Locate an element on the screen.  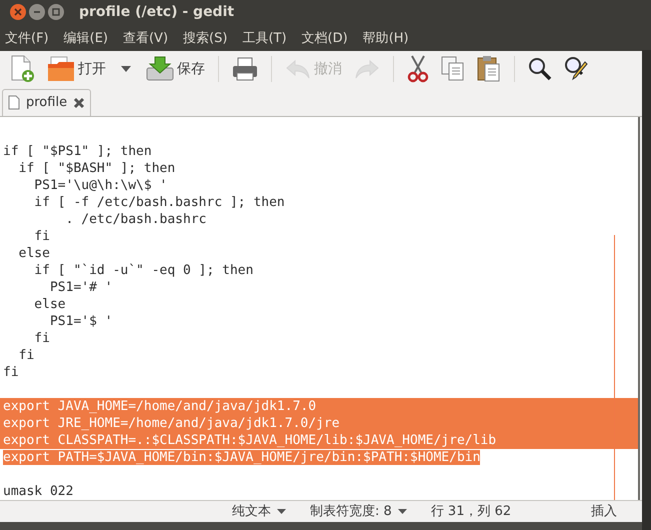
menu-item: 帮助(H) is located at coordinates (386, 37).